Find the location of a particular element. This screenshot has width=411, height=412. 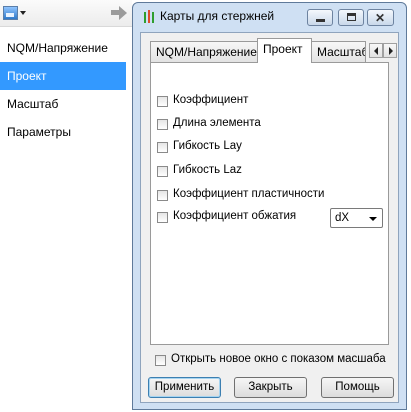

tab-scroll-right-button is located at coordinates (390, 50).